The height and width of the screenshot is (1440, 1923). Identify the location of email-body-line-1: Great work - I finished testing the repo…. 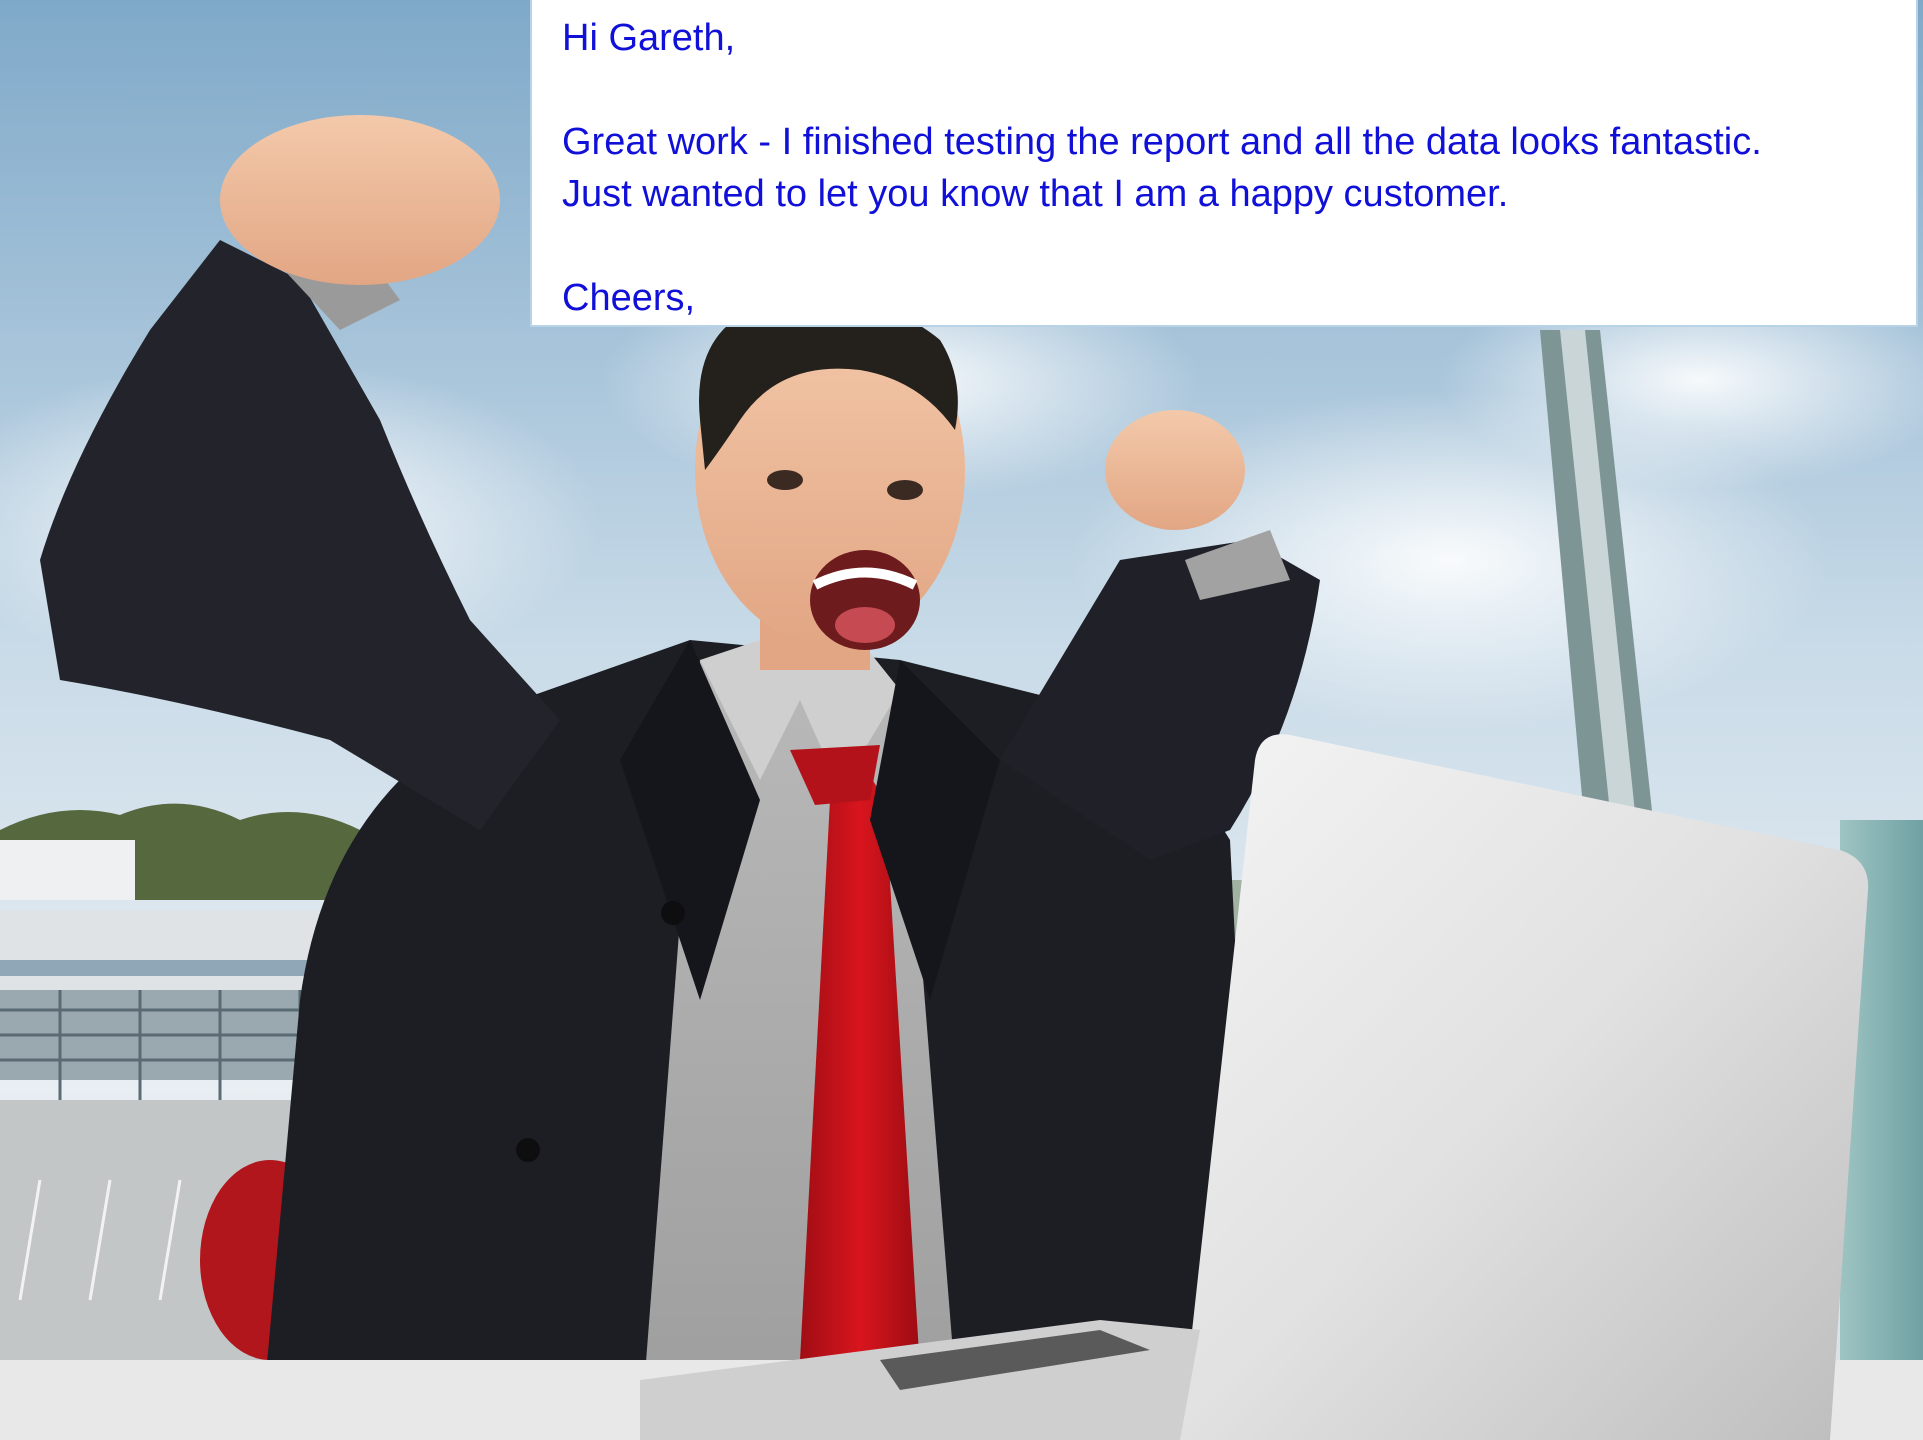
(1162, 142).